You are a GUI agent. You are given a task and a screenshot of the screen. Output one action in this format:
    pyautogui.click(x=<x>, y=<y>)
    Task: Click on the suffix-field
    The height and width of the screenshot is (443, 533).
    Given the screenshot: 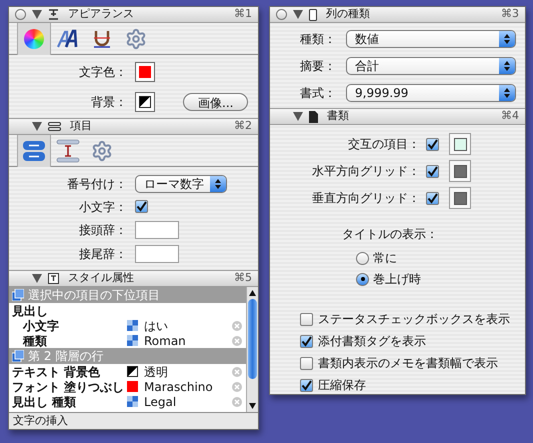 What is the action you would take?
    pyautogui.click(x=157, y=253)
    